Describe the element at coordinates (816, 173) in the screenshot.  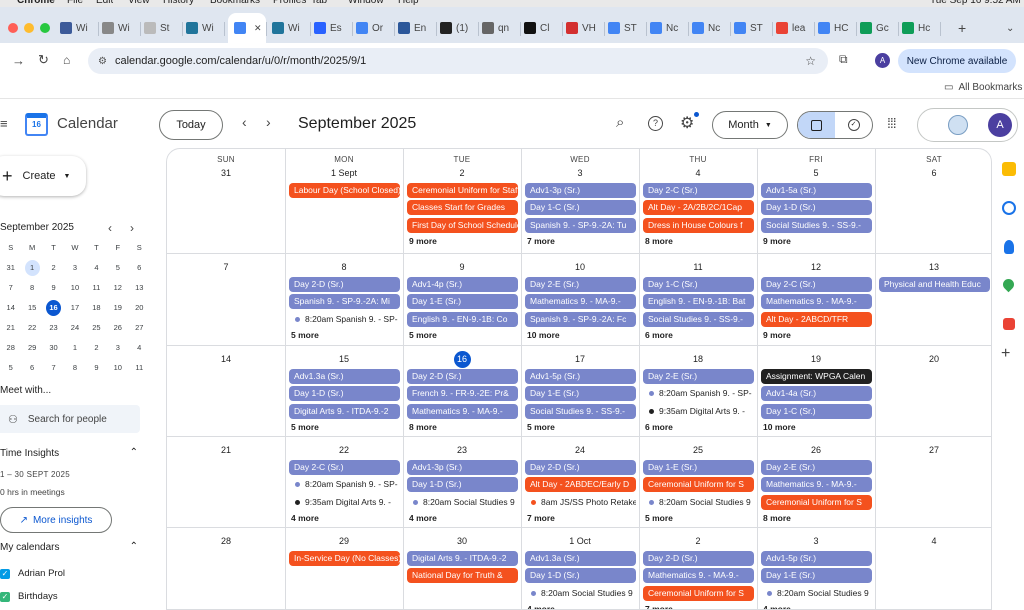
I see `day-number: 5` at that location.